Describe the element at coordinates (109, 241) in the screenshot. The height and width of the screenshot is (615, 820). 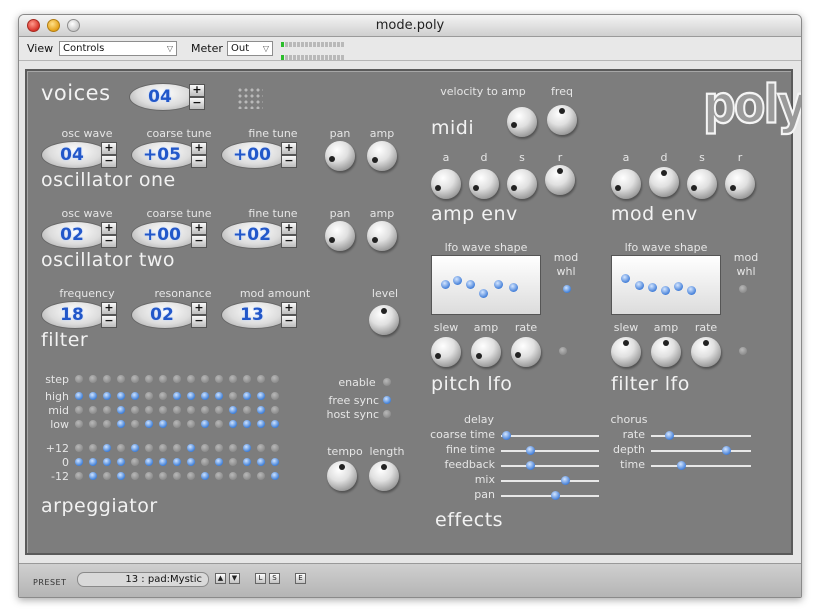
I see `osc2-wave-minus: −` at that location.